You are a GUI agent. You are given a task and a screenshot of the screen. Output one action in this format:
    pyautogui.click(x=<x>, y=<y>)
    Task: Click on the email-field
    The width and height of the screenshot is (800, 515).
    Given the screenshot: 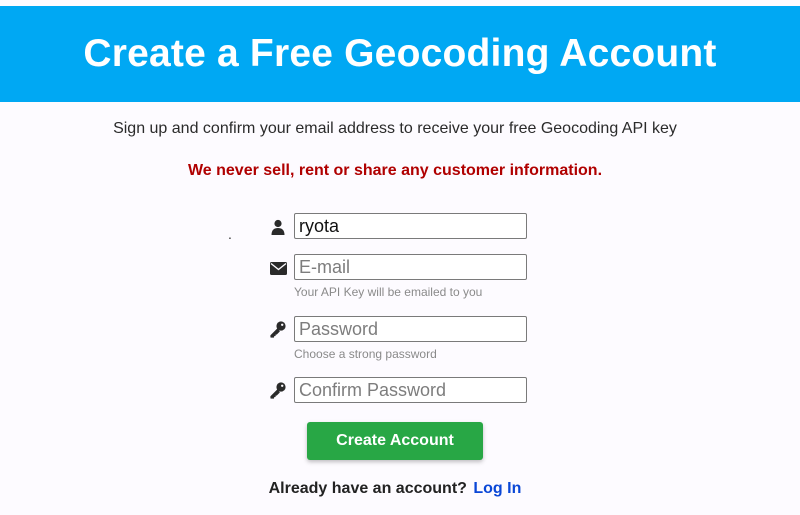 What is the action you would take?
    pyautogui.click(x=410, y=267)
    